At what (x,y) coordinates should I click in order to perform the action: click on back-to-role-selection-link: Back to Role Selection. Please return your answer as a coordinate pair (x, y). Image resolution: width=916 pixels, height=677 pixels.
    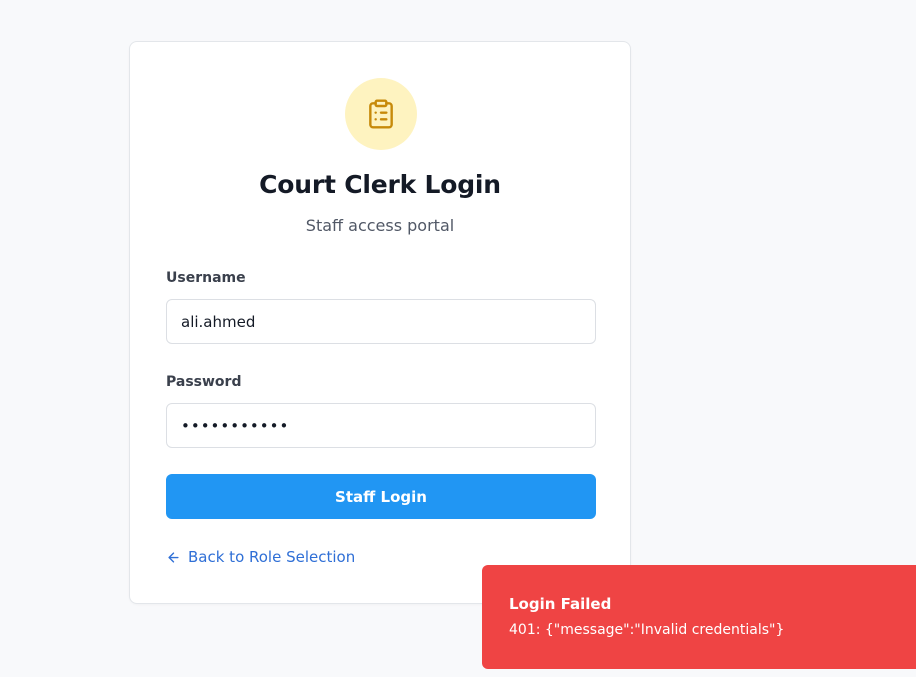
    Looking at the image, I should click on (260, 557).